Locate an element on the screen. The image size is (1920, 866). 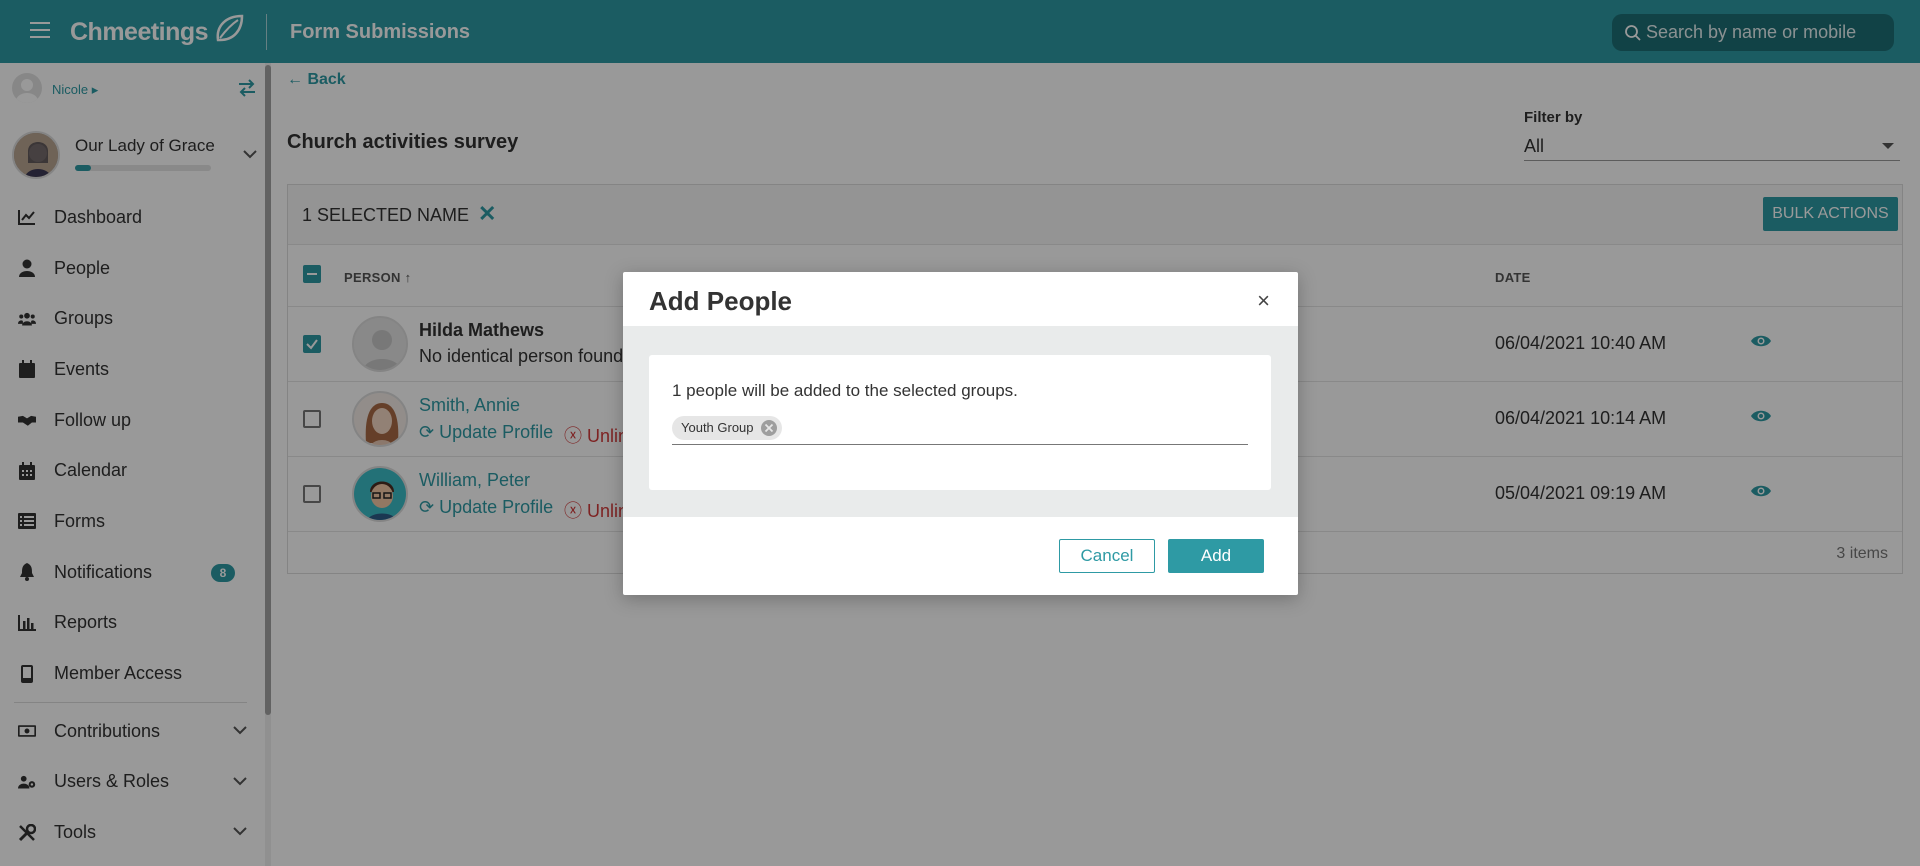
dialog-title: Add People is located at coordinates (721, 301).